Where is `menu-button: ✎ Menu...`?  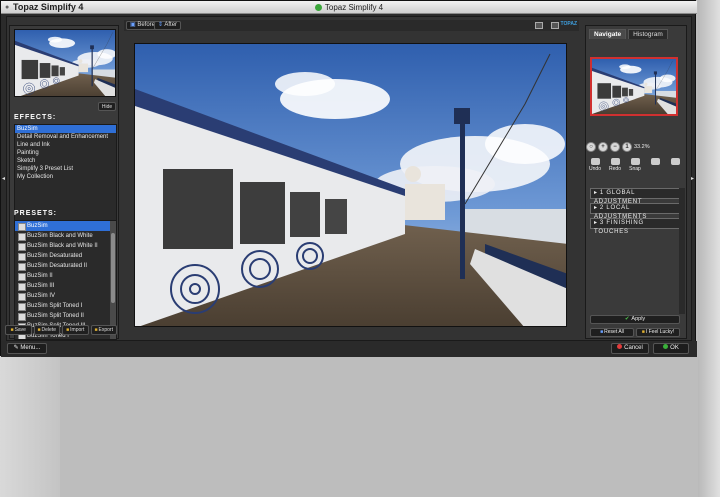 menu-button: ✎ Menu... is located at coordinates (27, 348).